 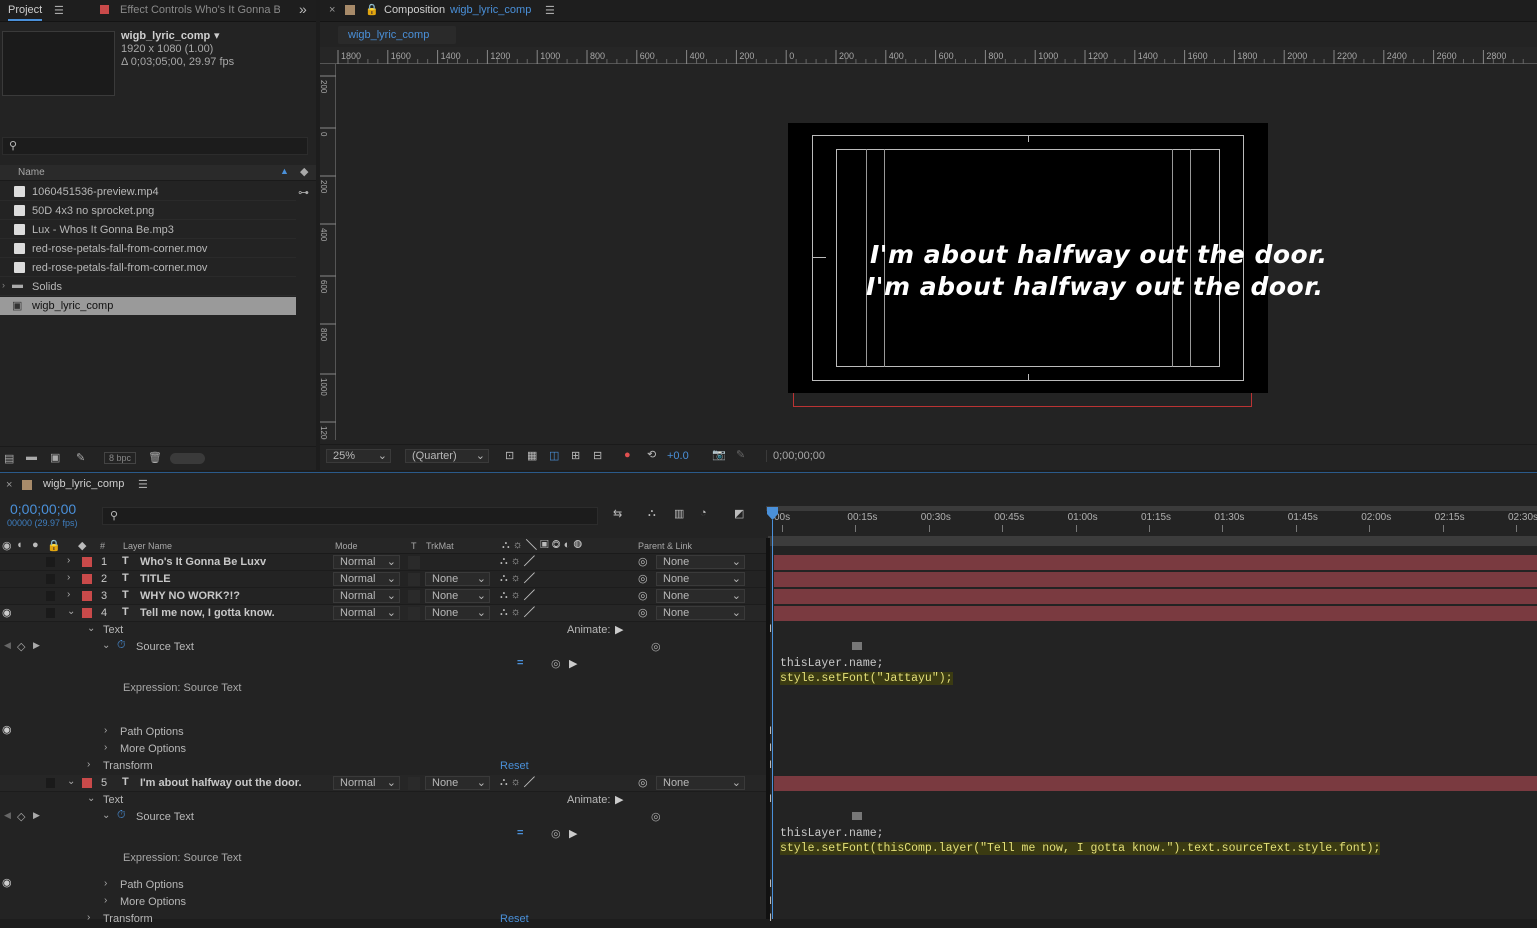 What do you see at coordinates (303, 9) in the screenshot?
I see `tab-overflow-icon: »` at bounding box center [303, 9].